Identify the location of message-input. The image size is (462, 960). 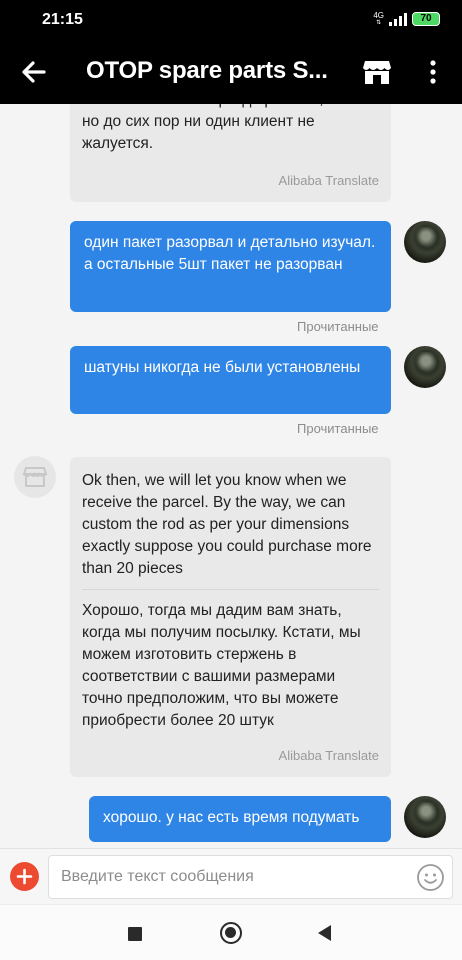
(250, 877).